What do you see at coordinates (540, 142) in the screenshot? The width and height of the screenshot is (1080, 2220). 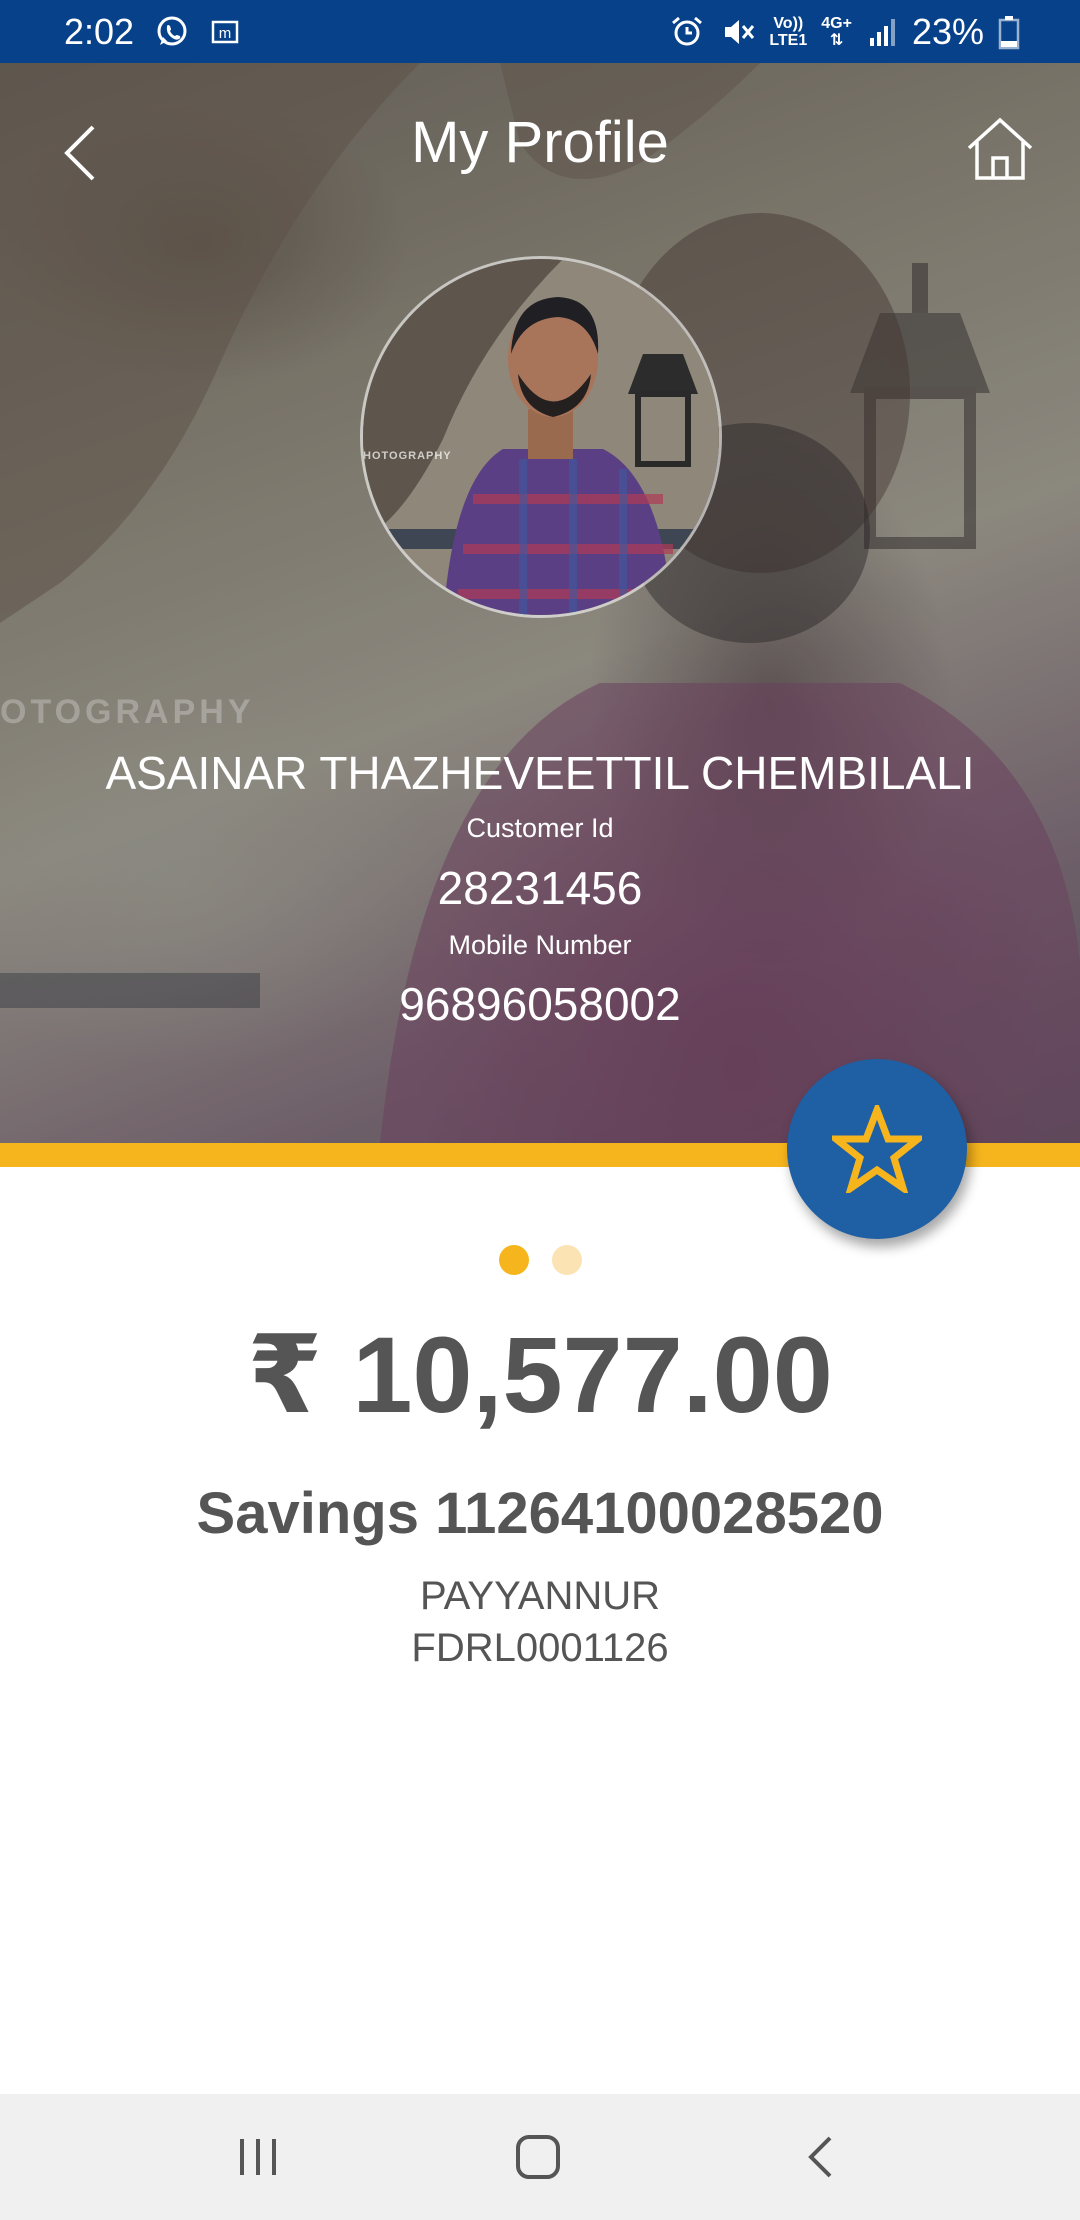 I see `page-title: My Profile` at bounding box center [540, 142].